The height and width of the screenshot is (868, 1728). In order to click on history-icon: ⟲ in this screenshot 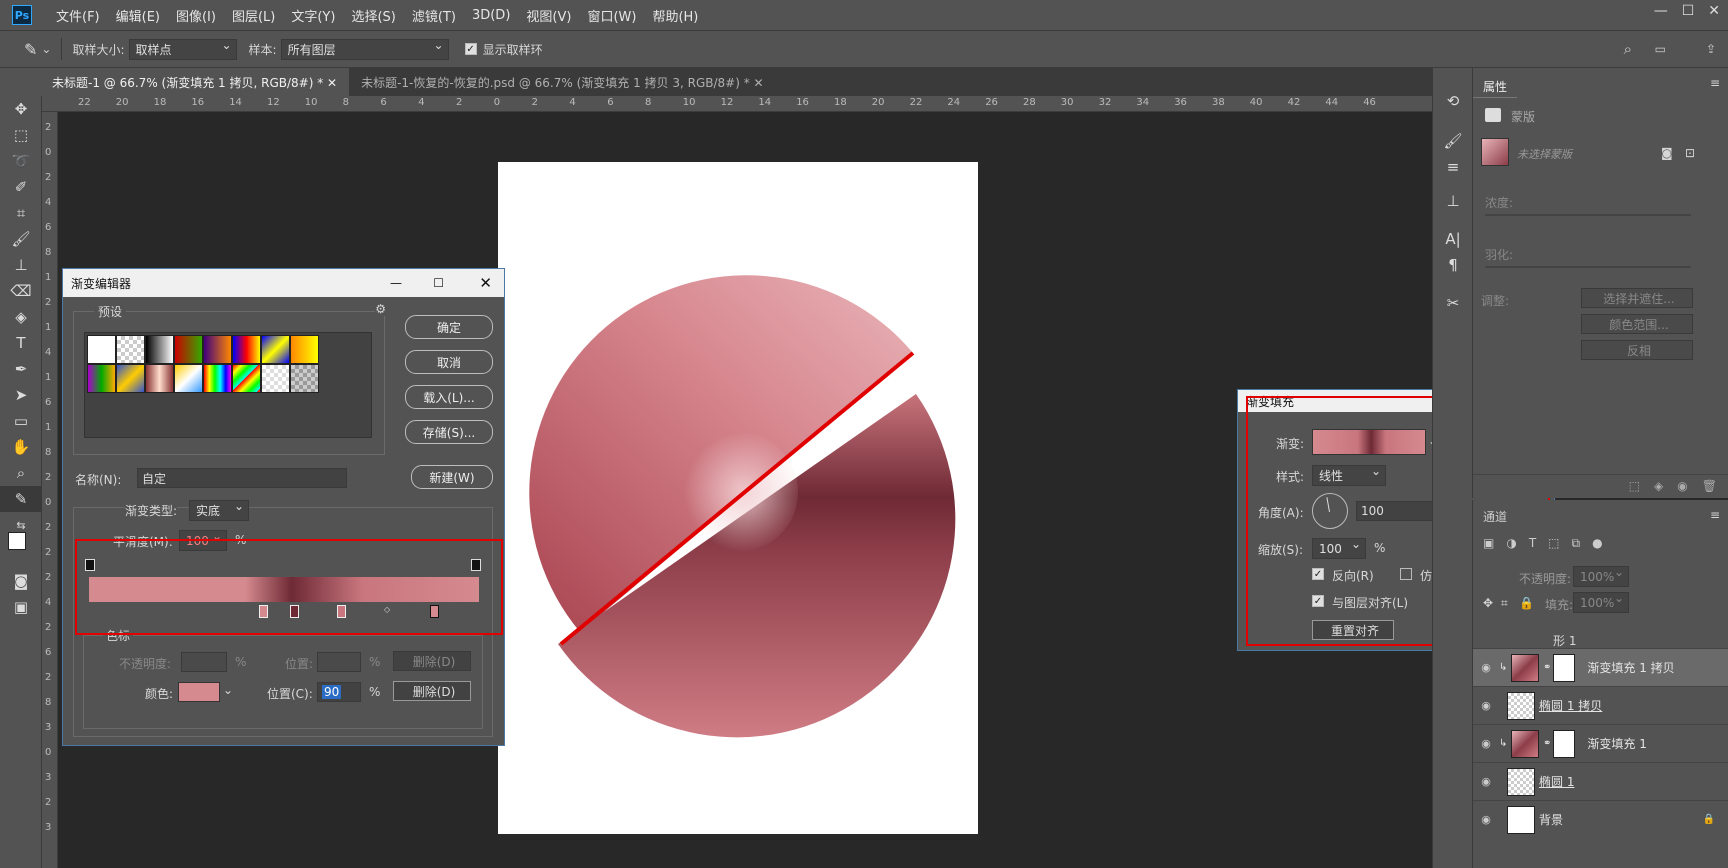, I will do `click(1453, 101)`.